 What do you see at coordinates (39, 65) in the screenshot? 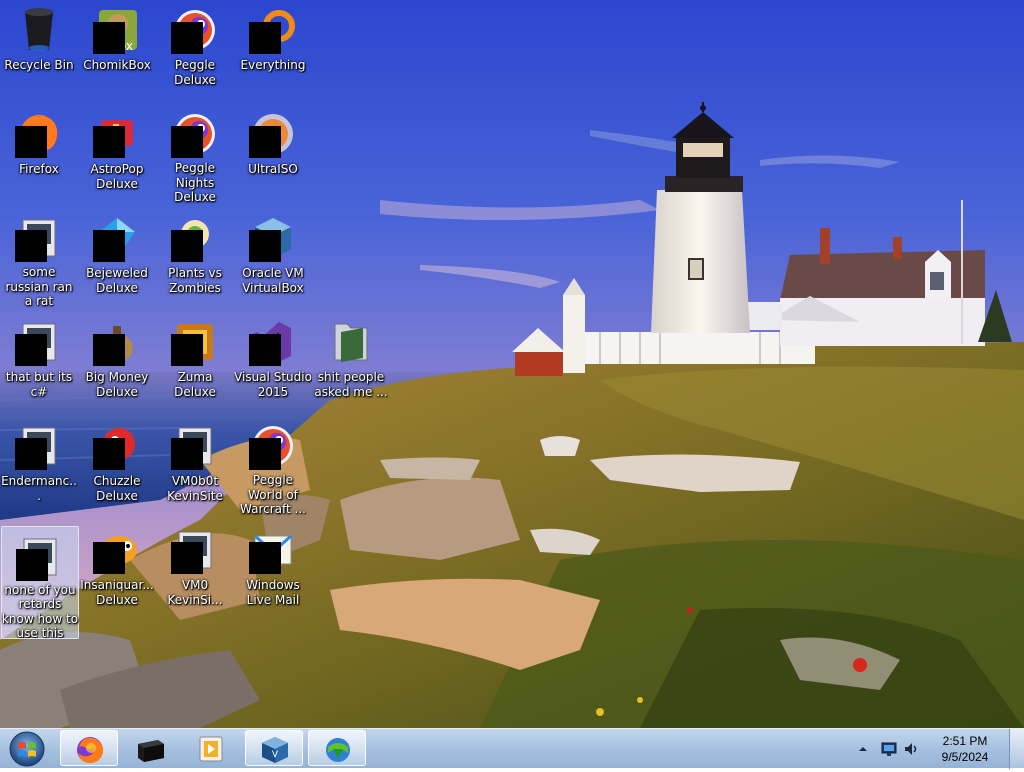
I see `desktop-icon-label: Recycle Bin` at bounding box center [39, 65].